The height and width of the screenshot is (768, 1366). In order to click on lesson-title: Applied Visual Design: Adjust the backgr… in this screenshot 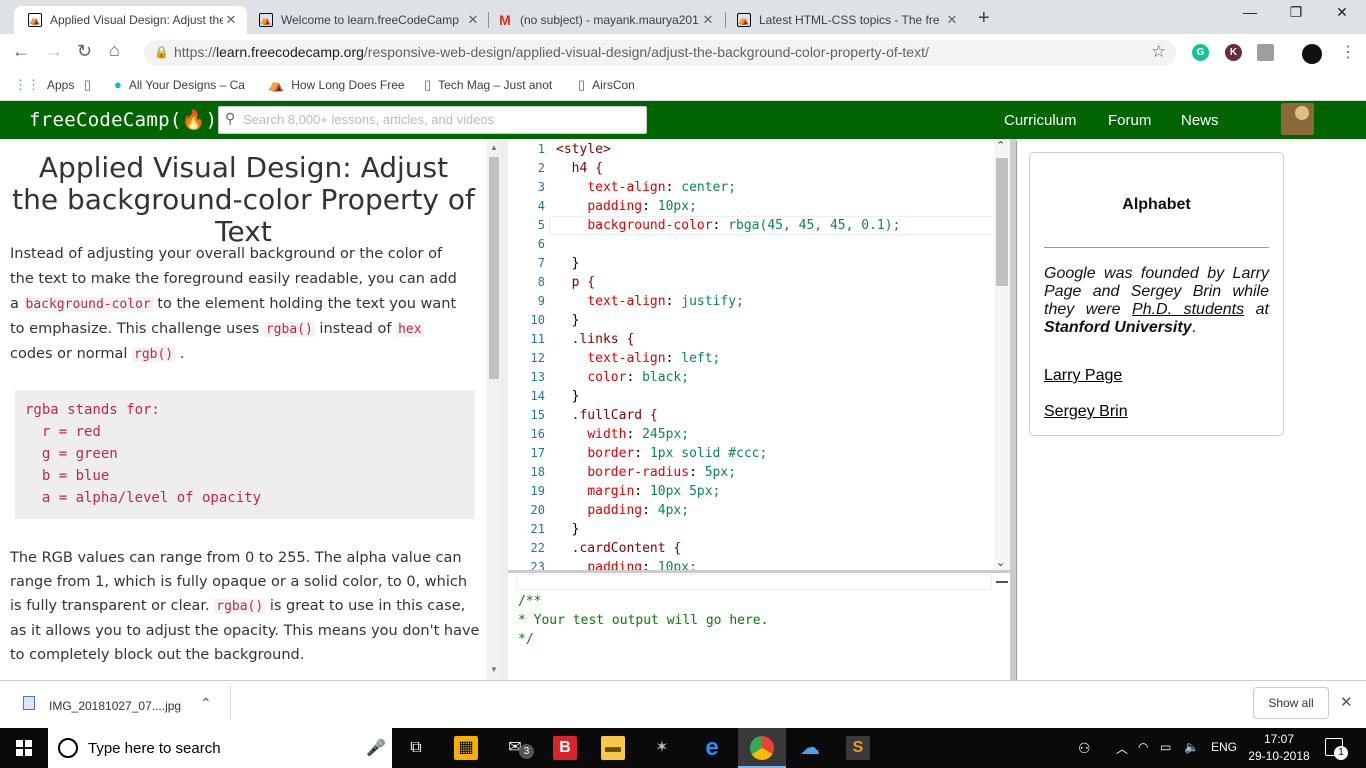, I will do `click(243, 199)`.